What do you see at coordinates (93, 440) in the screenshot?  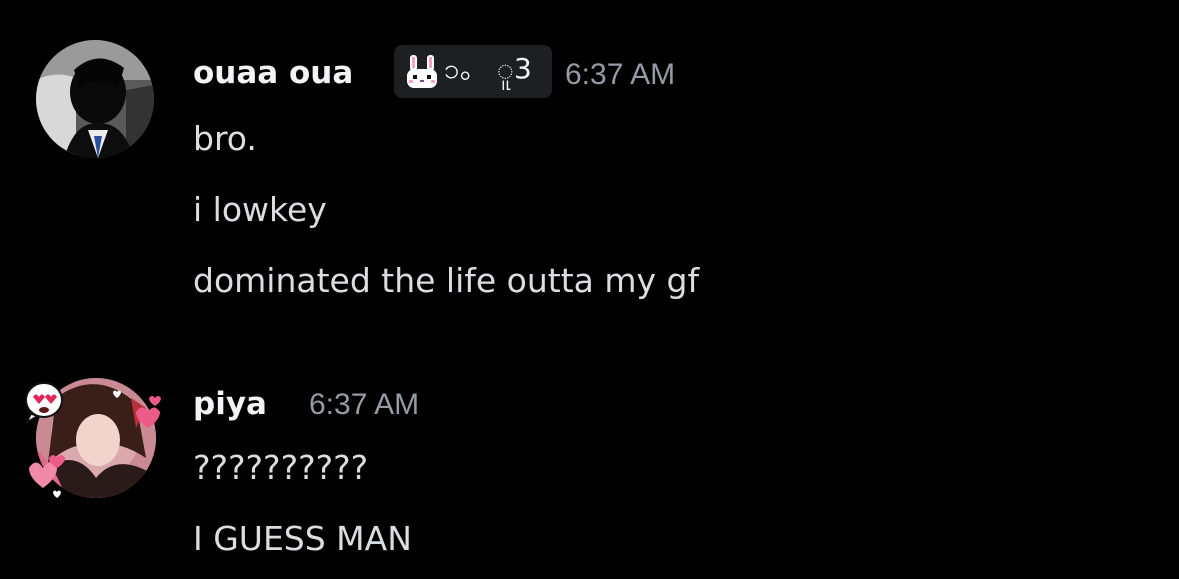 I see `avatar-decoration` at bounding box center [93, 440].